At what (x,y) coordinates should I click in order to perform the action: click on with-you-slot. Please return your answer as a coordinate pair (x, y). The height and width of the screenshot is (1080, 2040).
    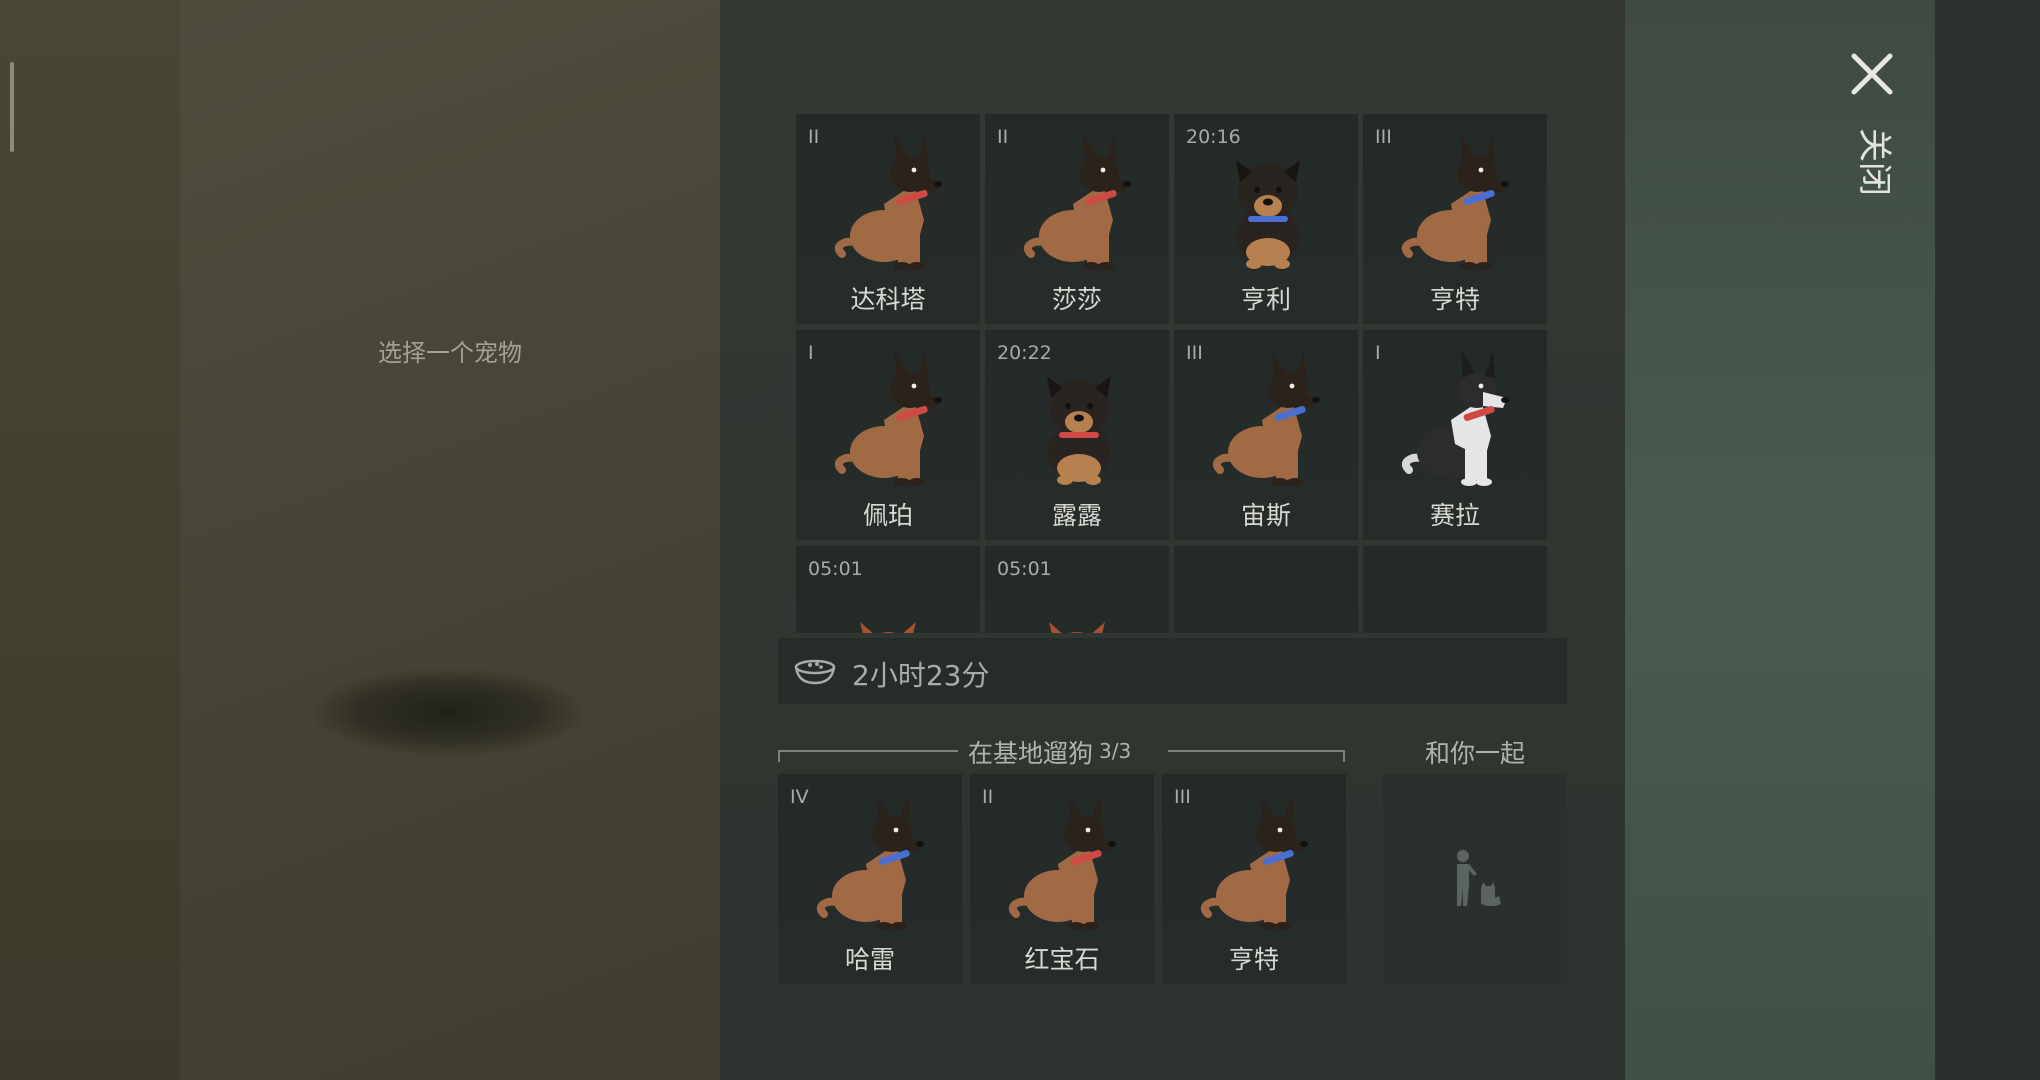
    Looking at the image, I should click on (1475, 879).